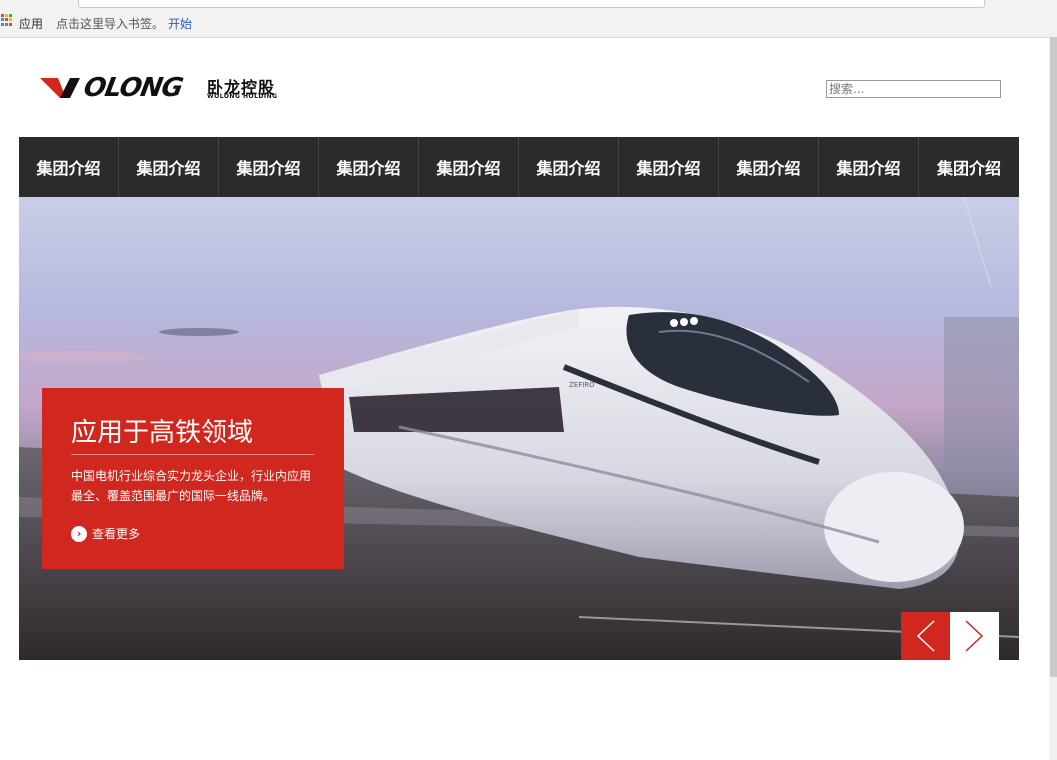 The width and height of the screenshot is (1057, 760). What do you see at coordinates (180, 23) in the screenshot?
I see `bookmark-start-link: 开始` at bounding box center [180, 23].